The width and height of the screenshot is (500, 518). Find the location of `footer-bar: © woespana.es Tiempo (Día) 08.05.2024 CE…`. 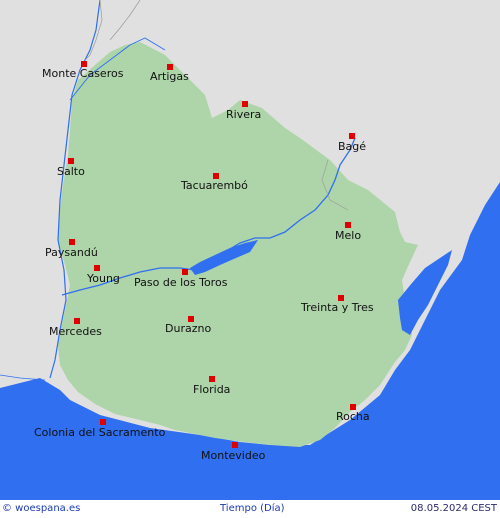

footer-bar: © woespana.es Tiempo (Día) 08.05.2024 CE… is located at coordinates (250, 509).